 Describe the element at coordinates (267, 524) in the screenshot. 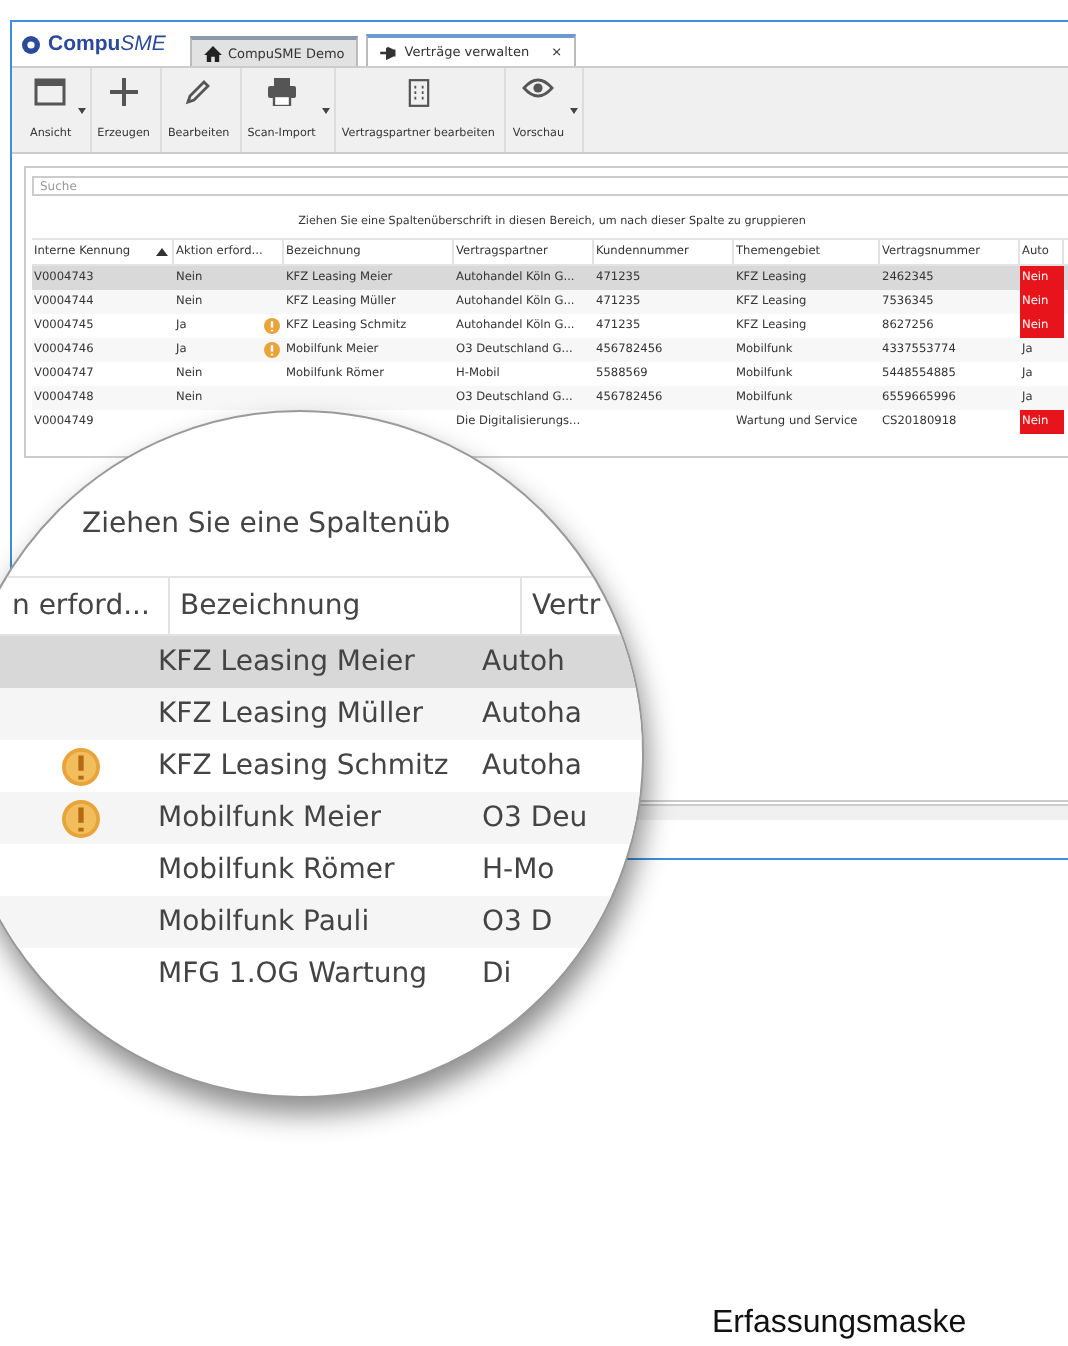

I see `group-hint: Ziehen Sie eine Spaltenüb` at that location.